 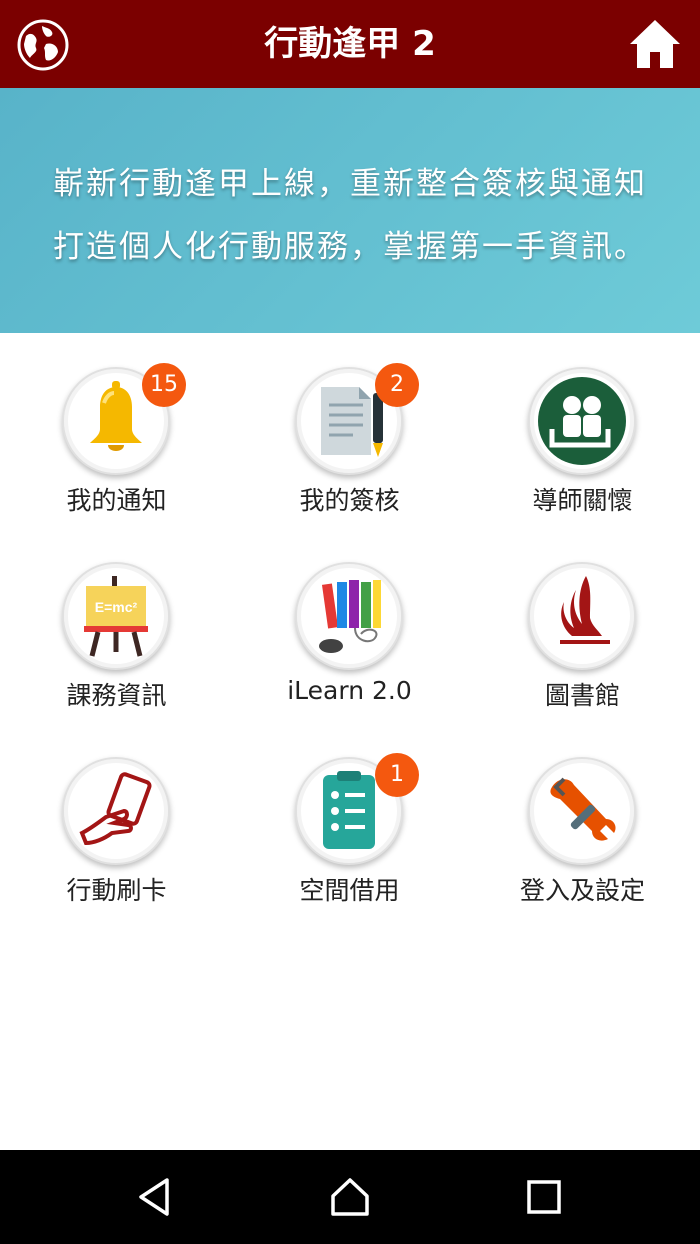 I want to click on tile-label: 圖書館, so click(x=582, y=695).